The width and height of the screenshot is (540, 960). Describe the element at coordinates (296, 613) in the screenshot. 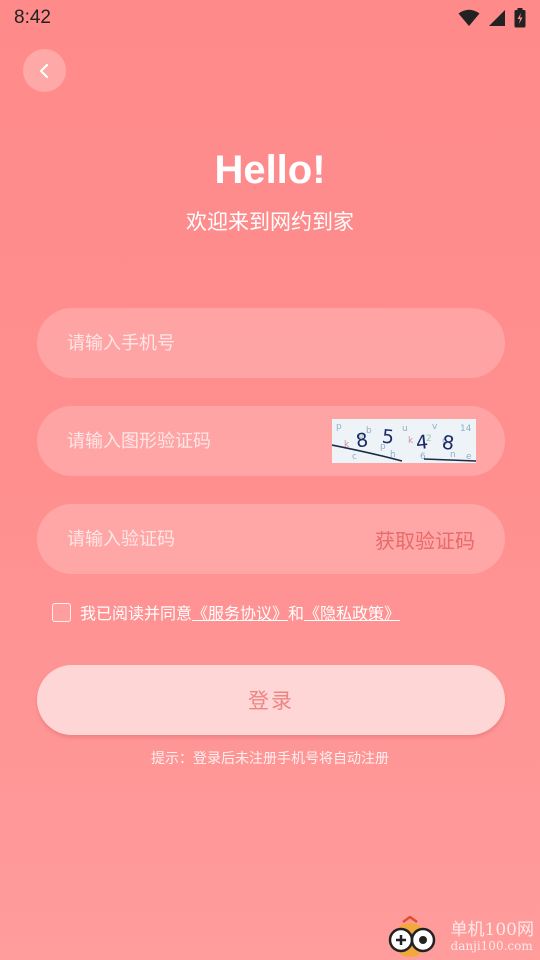

I see `agreement-and: 和` at that location.